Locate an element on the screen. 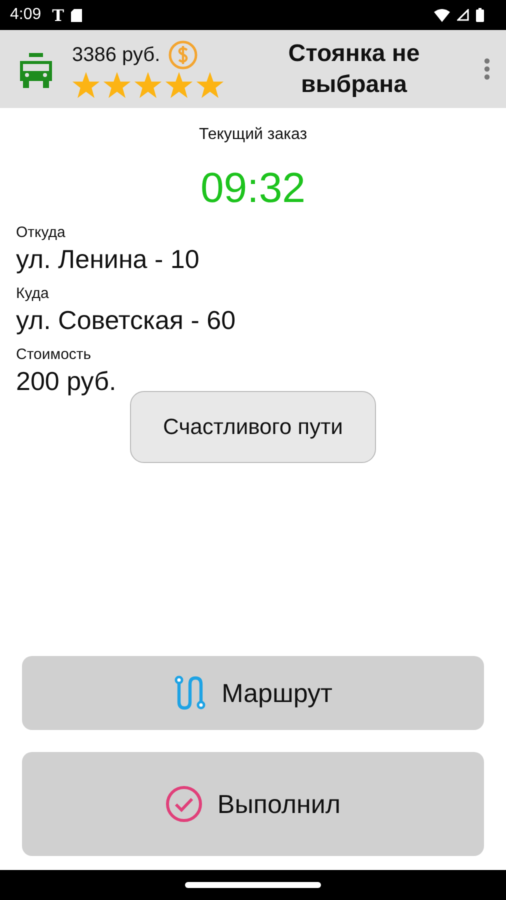 This screenshot has height=900, width=506. field-label: Куда is located at coordinates (33, 293).